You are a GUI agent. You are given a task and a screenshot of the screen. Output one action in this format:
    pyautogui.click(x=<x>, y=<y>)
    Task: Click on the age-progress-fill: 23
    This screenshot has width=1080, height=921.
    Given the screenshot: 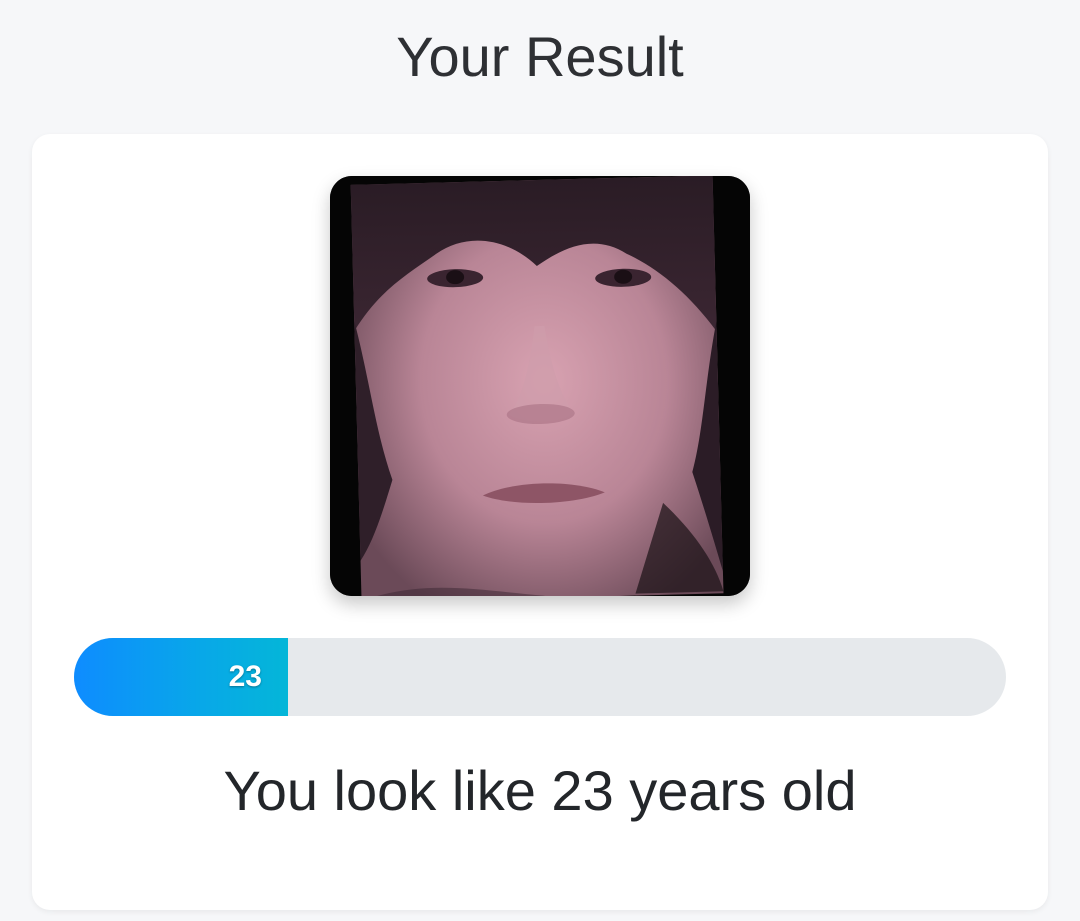 What is the action you would take?
    pyautogui.click(x=181, y=677)
    